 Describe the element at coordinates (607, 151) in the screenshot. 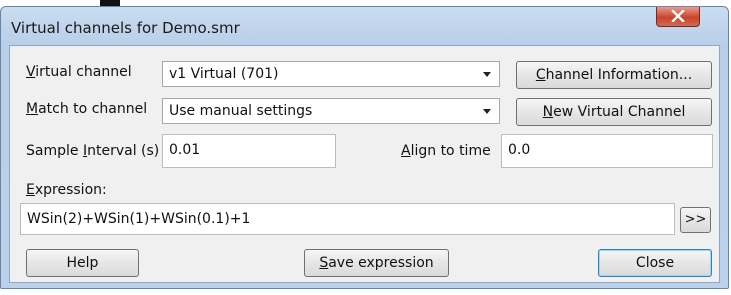

I see `align-time-input: 0.0` at that location.